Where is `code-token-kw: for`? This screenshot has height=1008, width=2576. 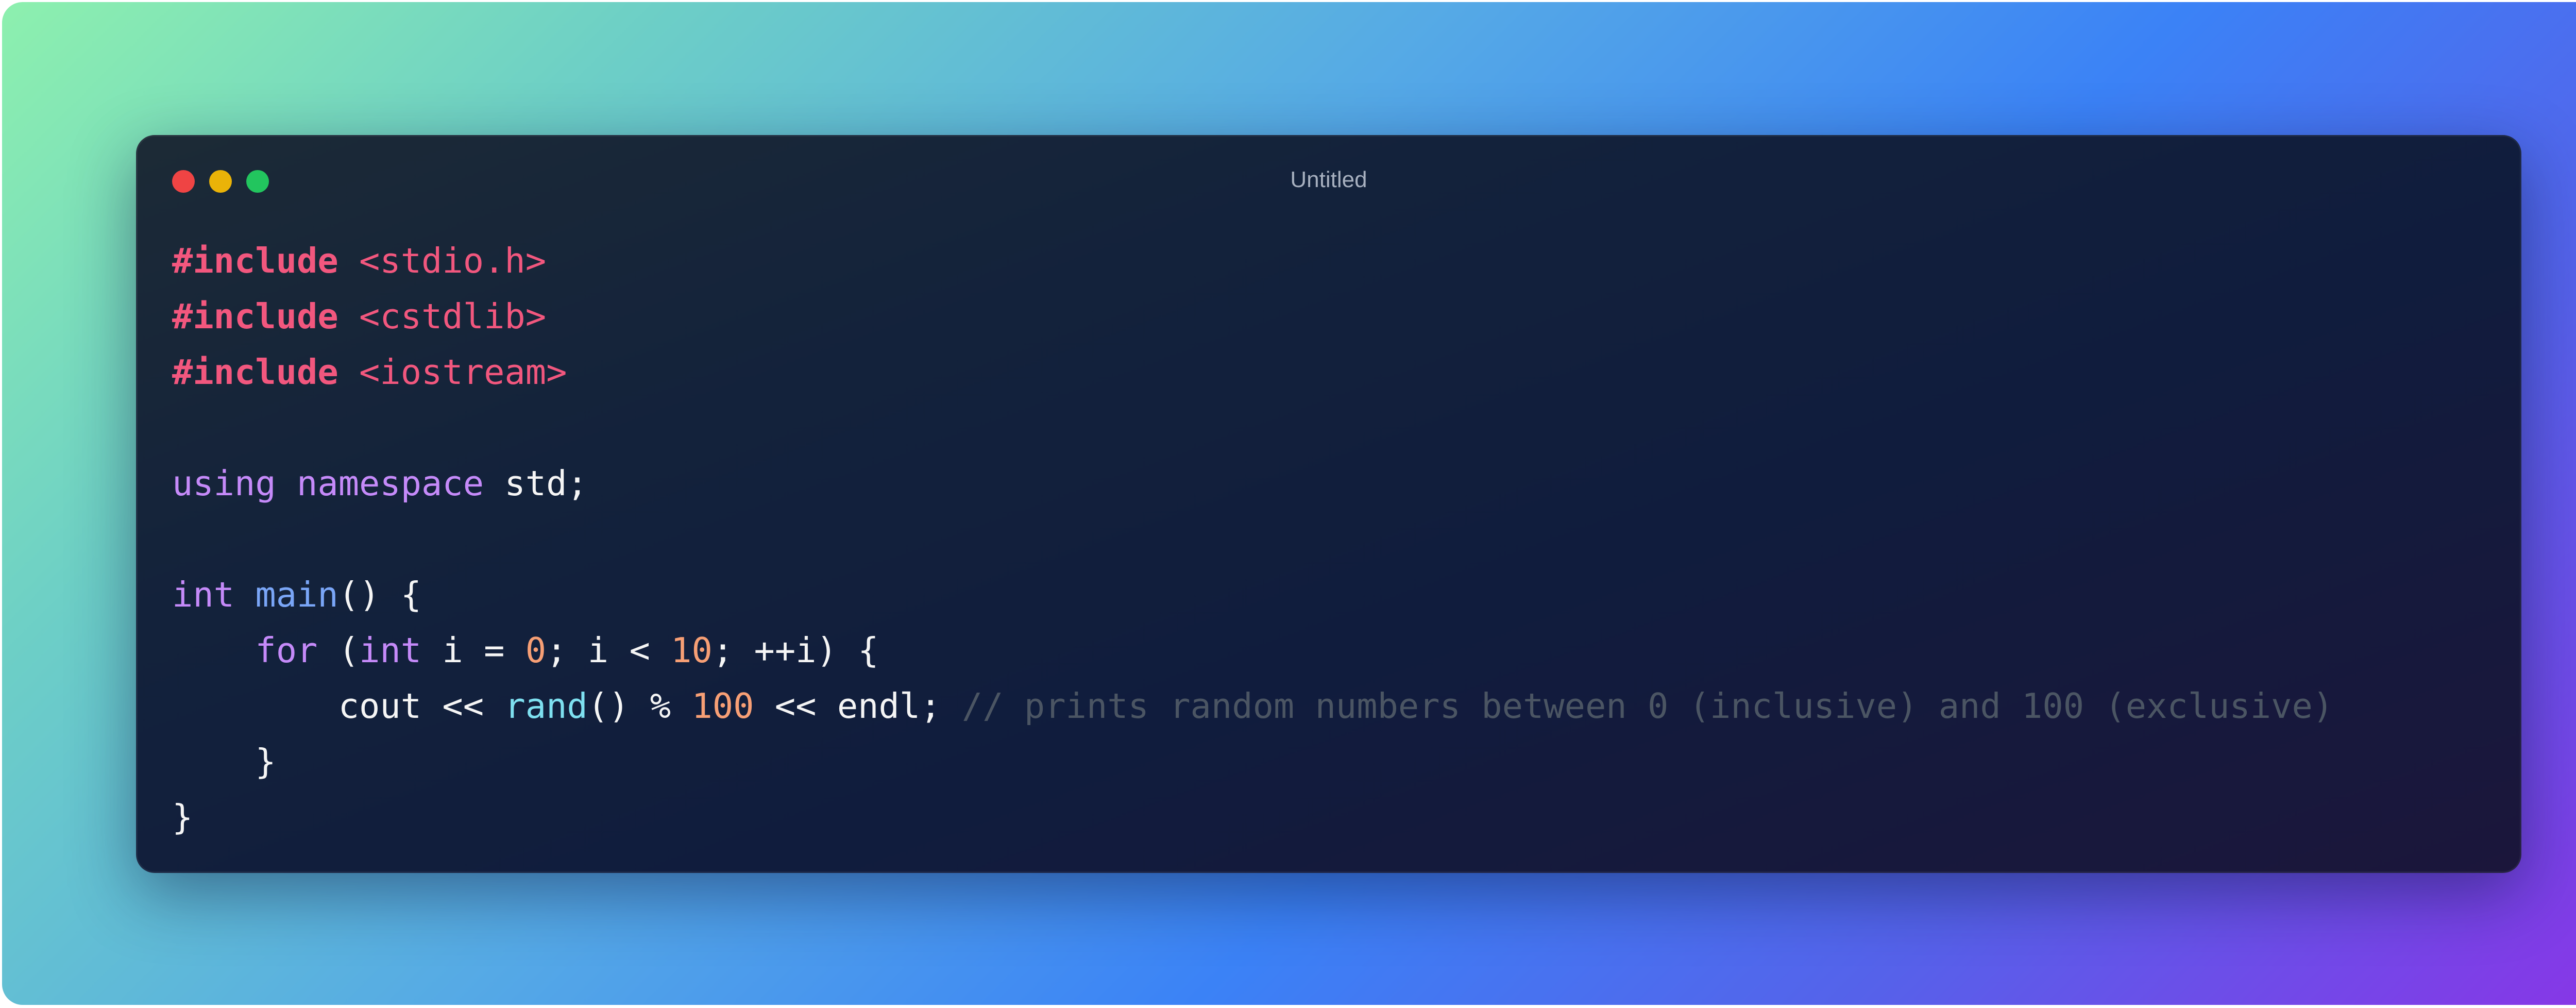
code-token-kw: for is located at coordinates (286, 650).